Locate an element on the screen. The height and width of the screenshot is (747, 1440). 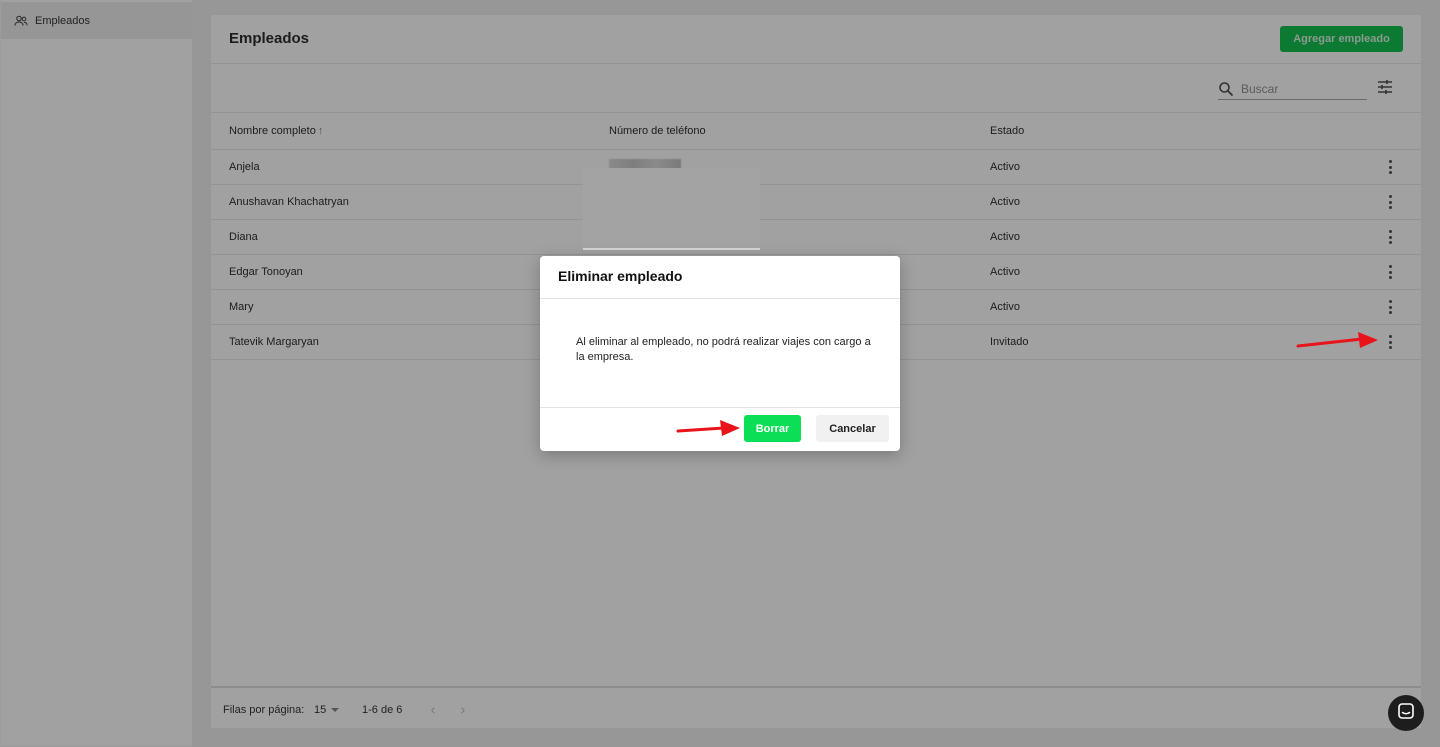
search-field is located at coordinates (1292, 89).